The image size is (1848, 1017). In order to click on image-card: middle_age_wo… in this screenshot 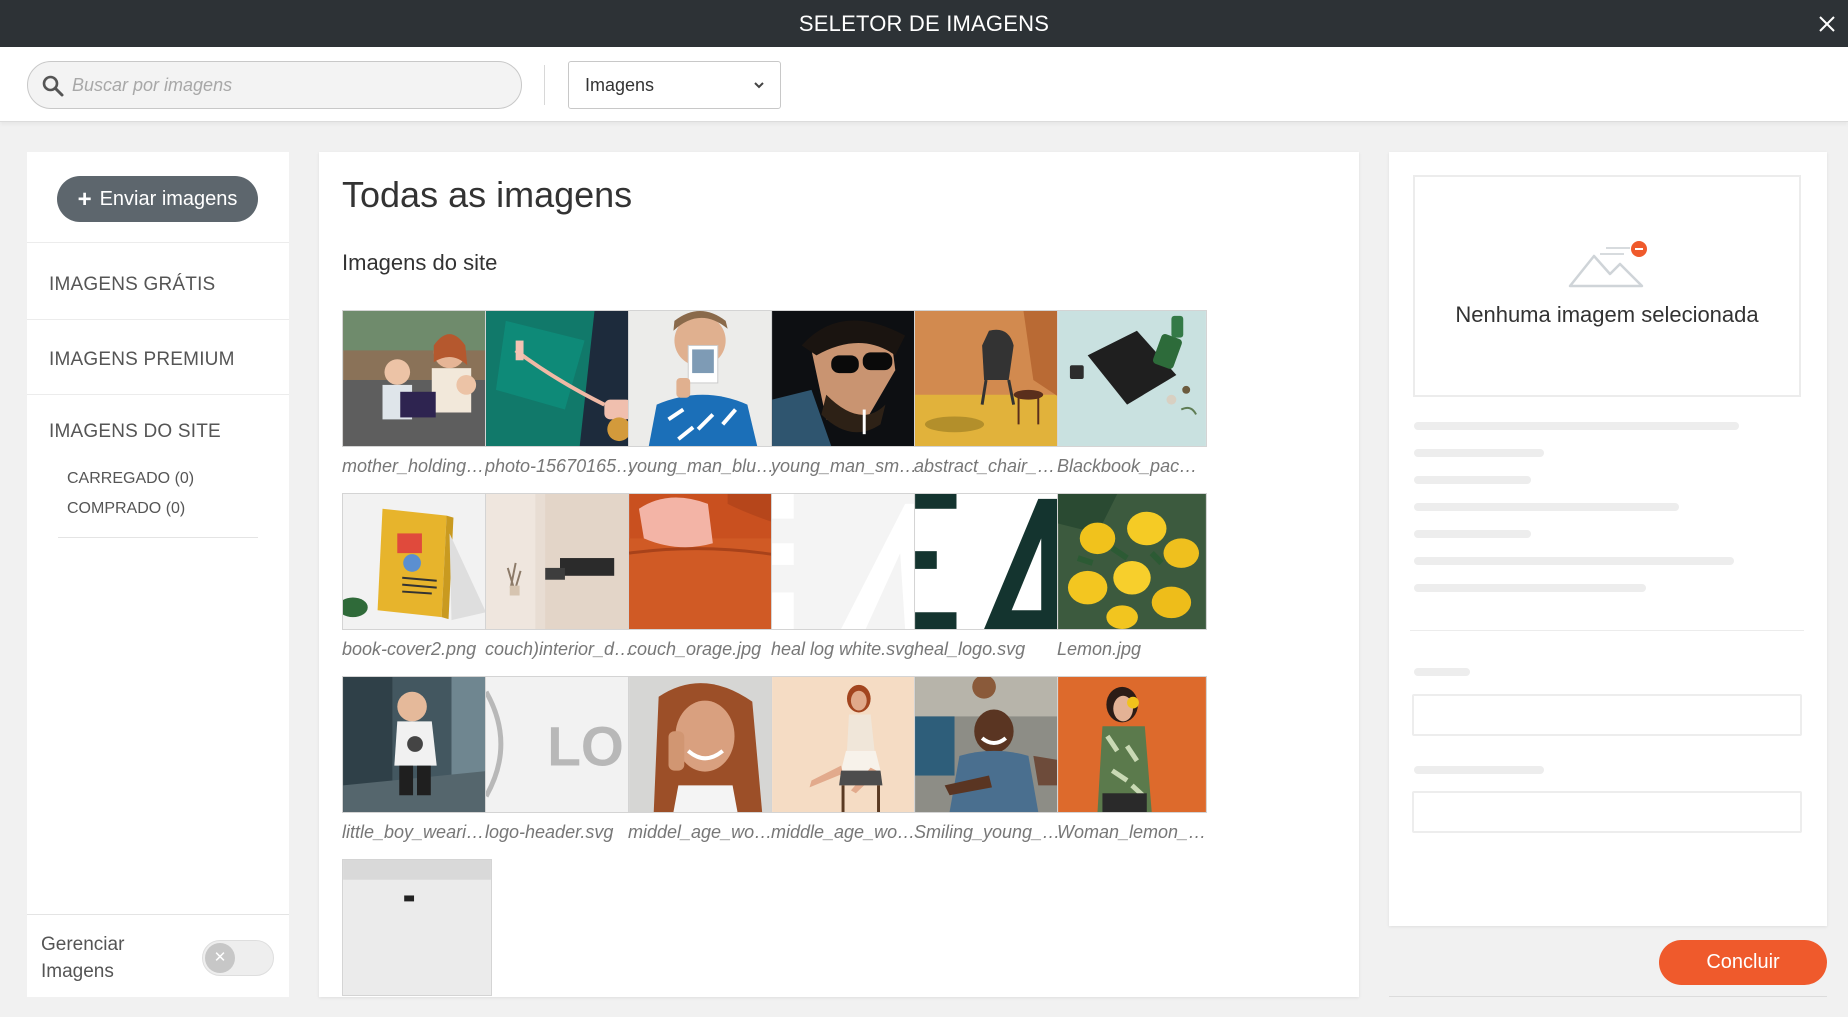, I will do `click(846, 759)`.